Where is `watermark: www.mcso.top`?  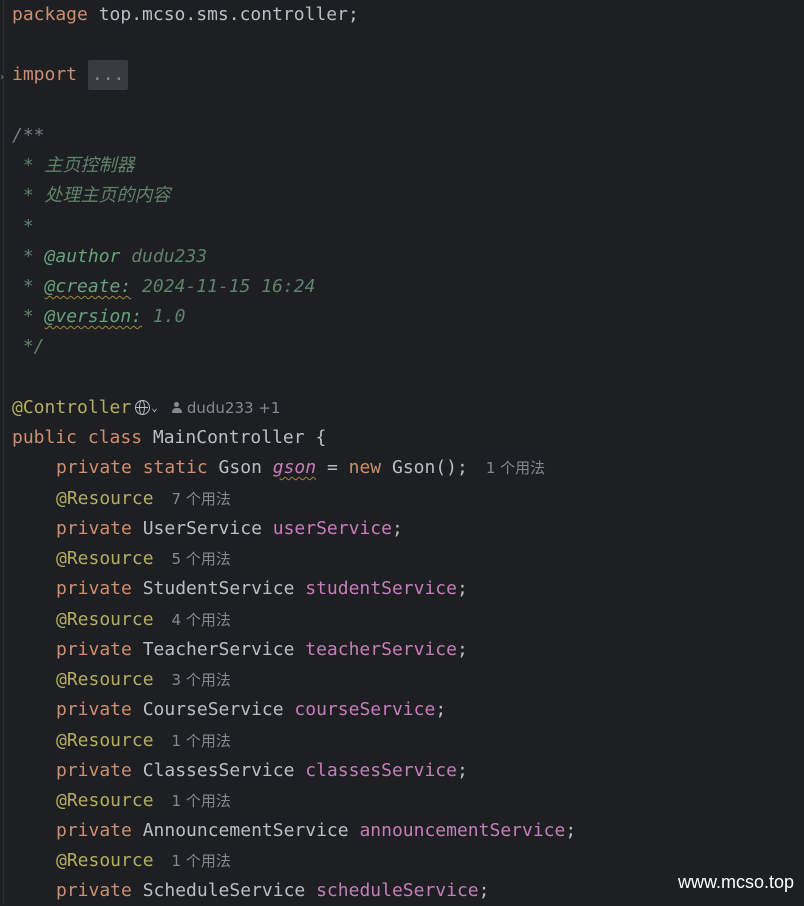 watermark: www.mcso.top is located at coordinates (735, 882).